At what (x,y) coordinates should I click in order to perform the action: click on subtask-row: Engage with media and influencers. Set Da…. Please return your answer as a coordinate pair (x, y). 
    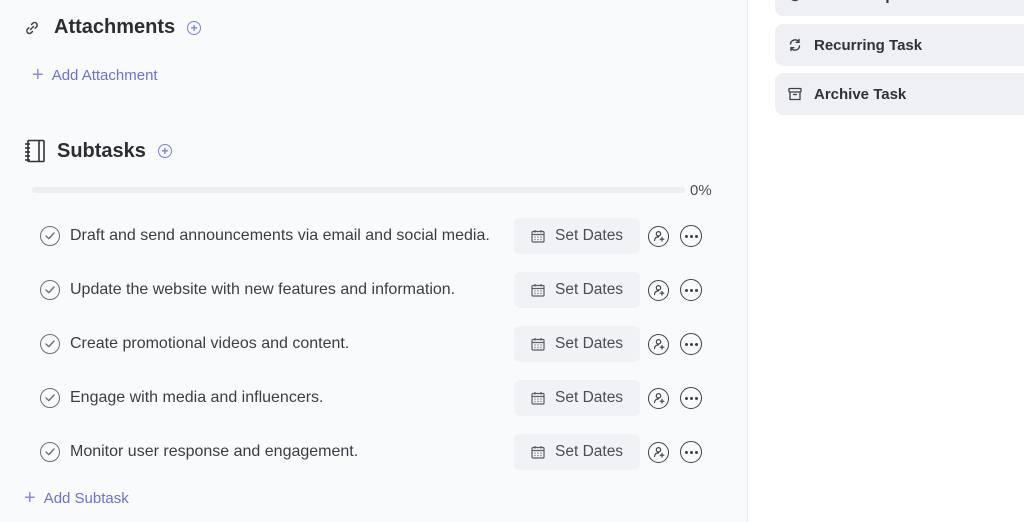
    Looking at the image, I should click on (375, 398).